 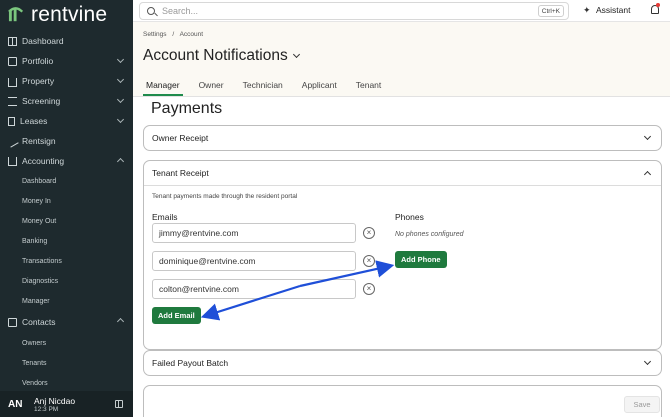 What do you see at coordinates (38, 81) in the screenshot?
I see `sidebar-item-label: Property` at bounding box center [38, 81].